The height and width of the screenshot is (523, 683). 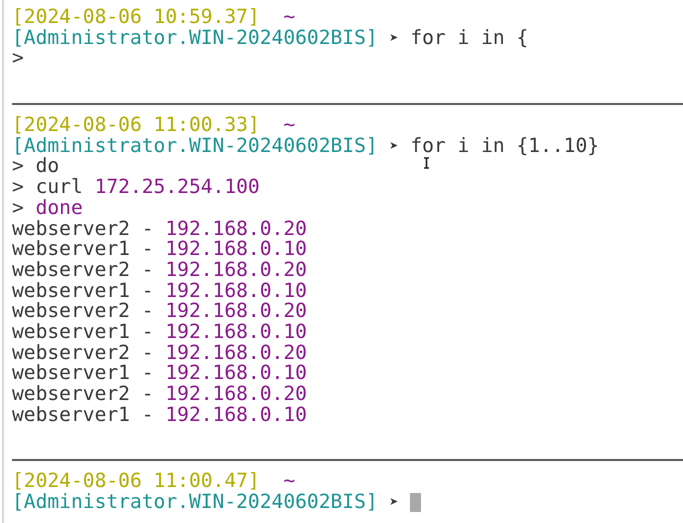 I want to click on output-text: curl, so click(x=59, y=187).